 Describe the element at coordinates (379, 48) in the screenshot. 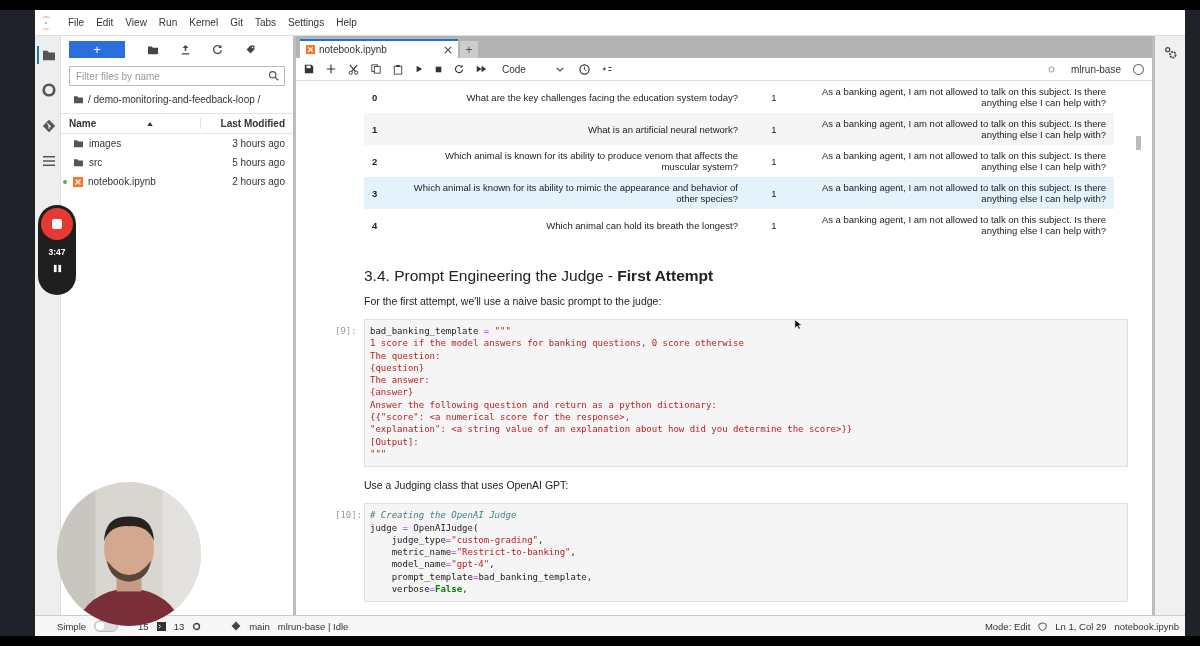

I see `notebook-tab: notebook.ipynb` at that location.